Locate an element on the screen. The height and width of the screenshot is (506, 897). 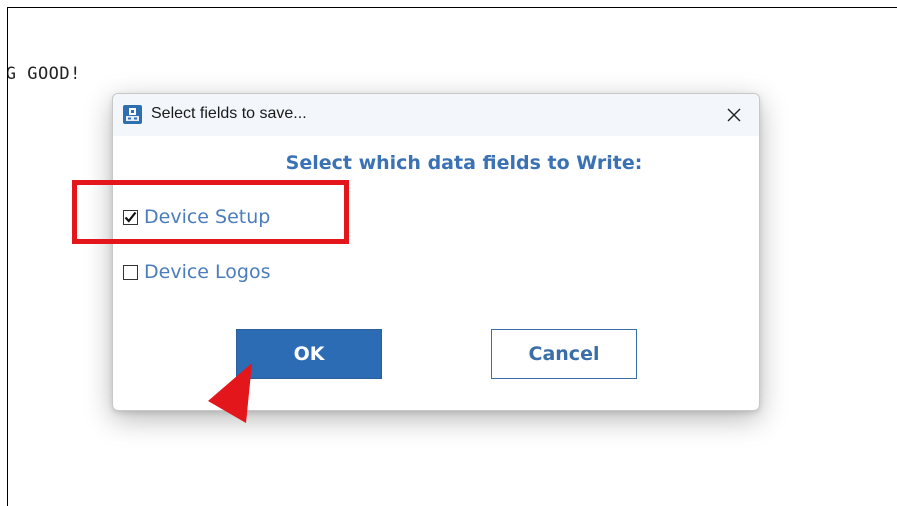
device-setup-checkbox is located at coordinates (130, 217).